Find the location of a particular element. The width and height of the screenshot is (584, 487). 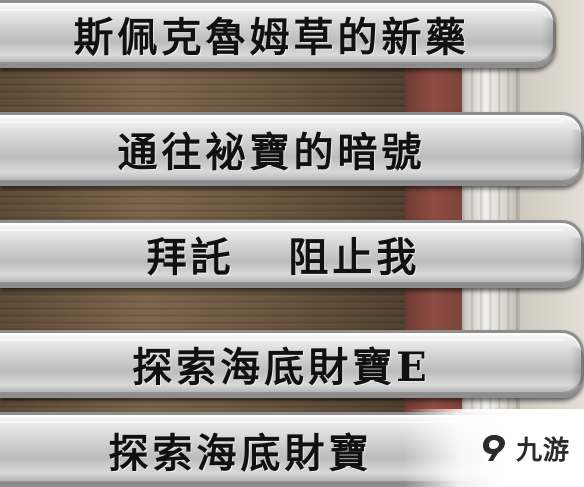

quest-option-label: 探索海底財寶 is located at coordinates (240, 453).